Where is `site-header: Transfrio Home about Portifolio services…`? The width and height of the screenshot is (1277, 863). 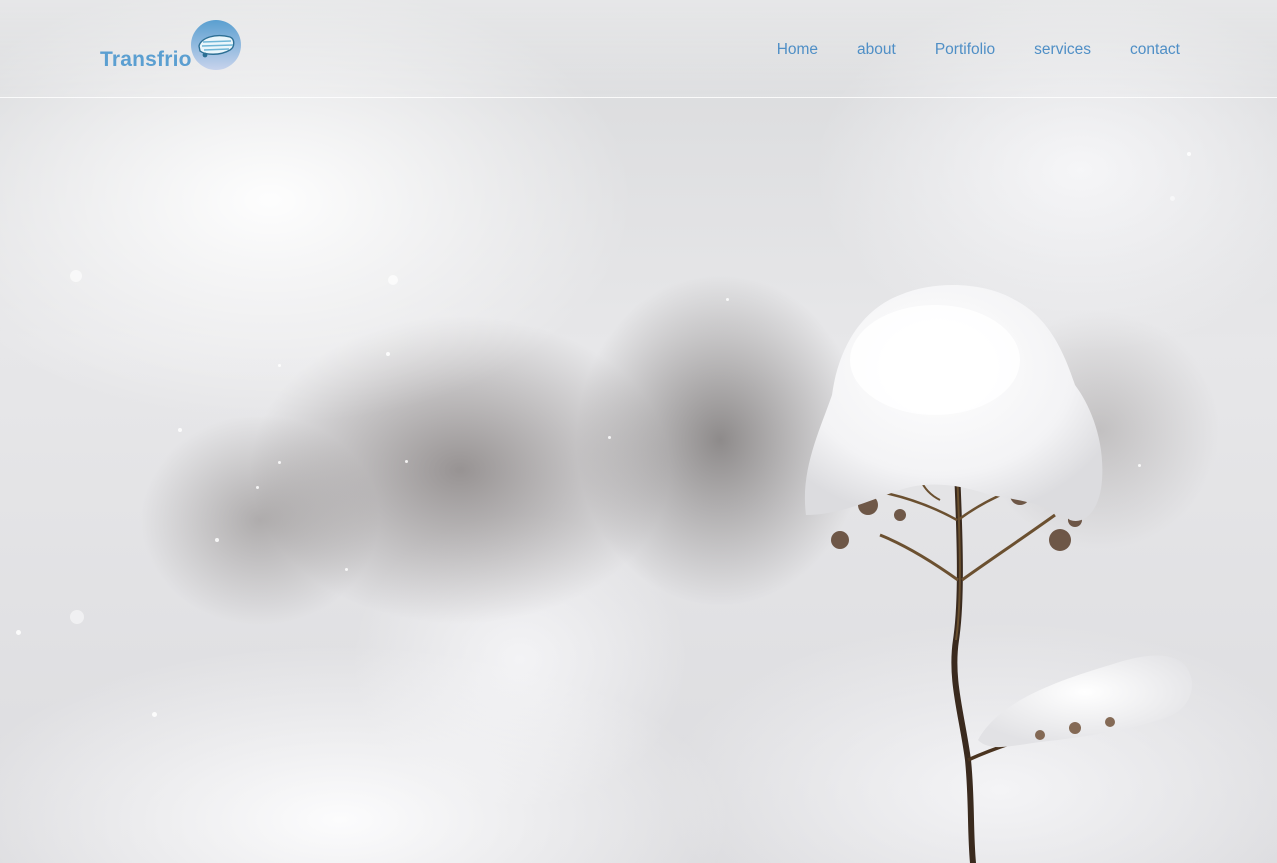
site-header: Transfrio Home about Portifolio services… is located at coordinates (638, 49).